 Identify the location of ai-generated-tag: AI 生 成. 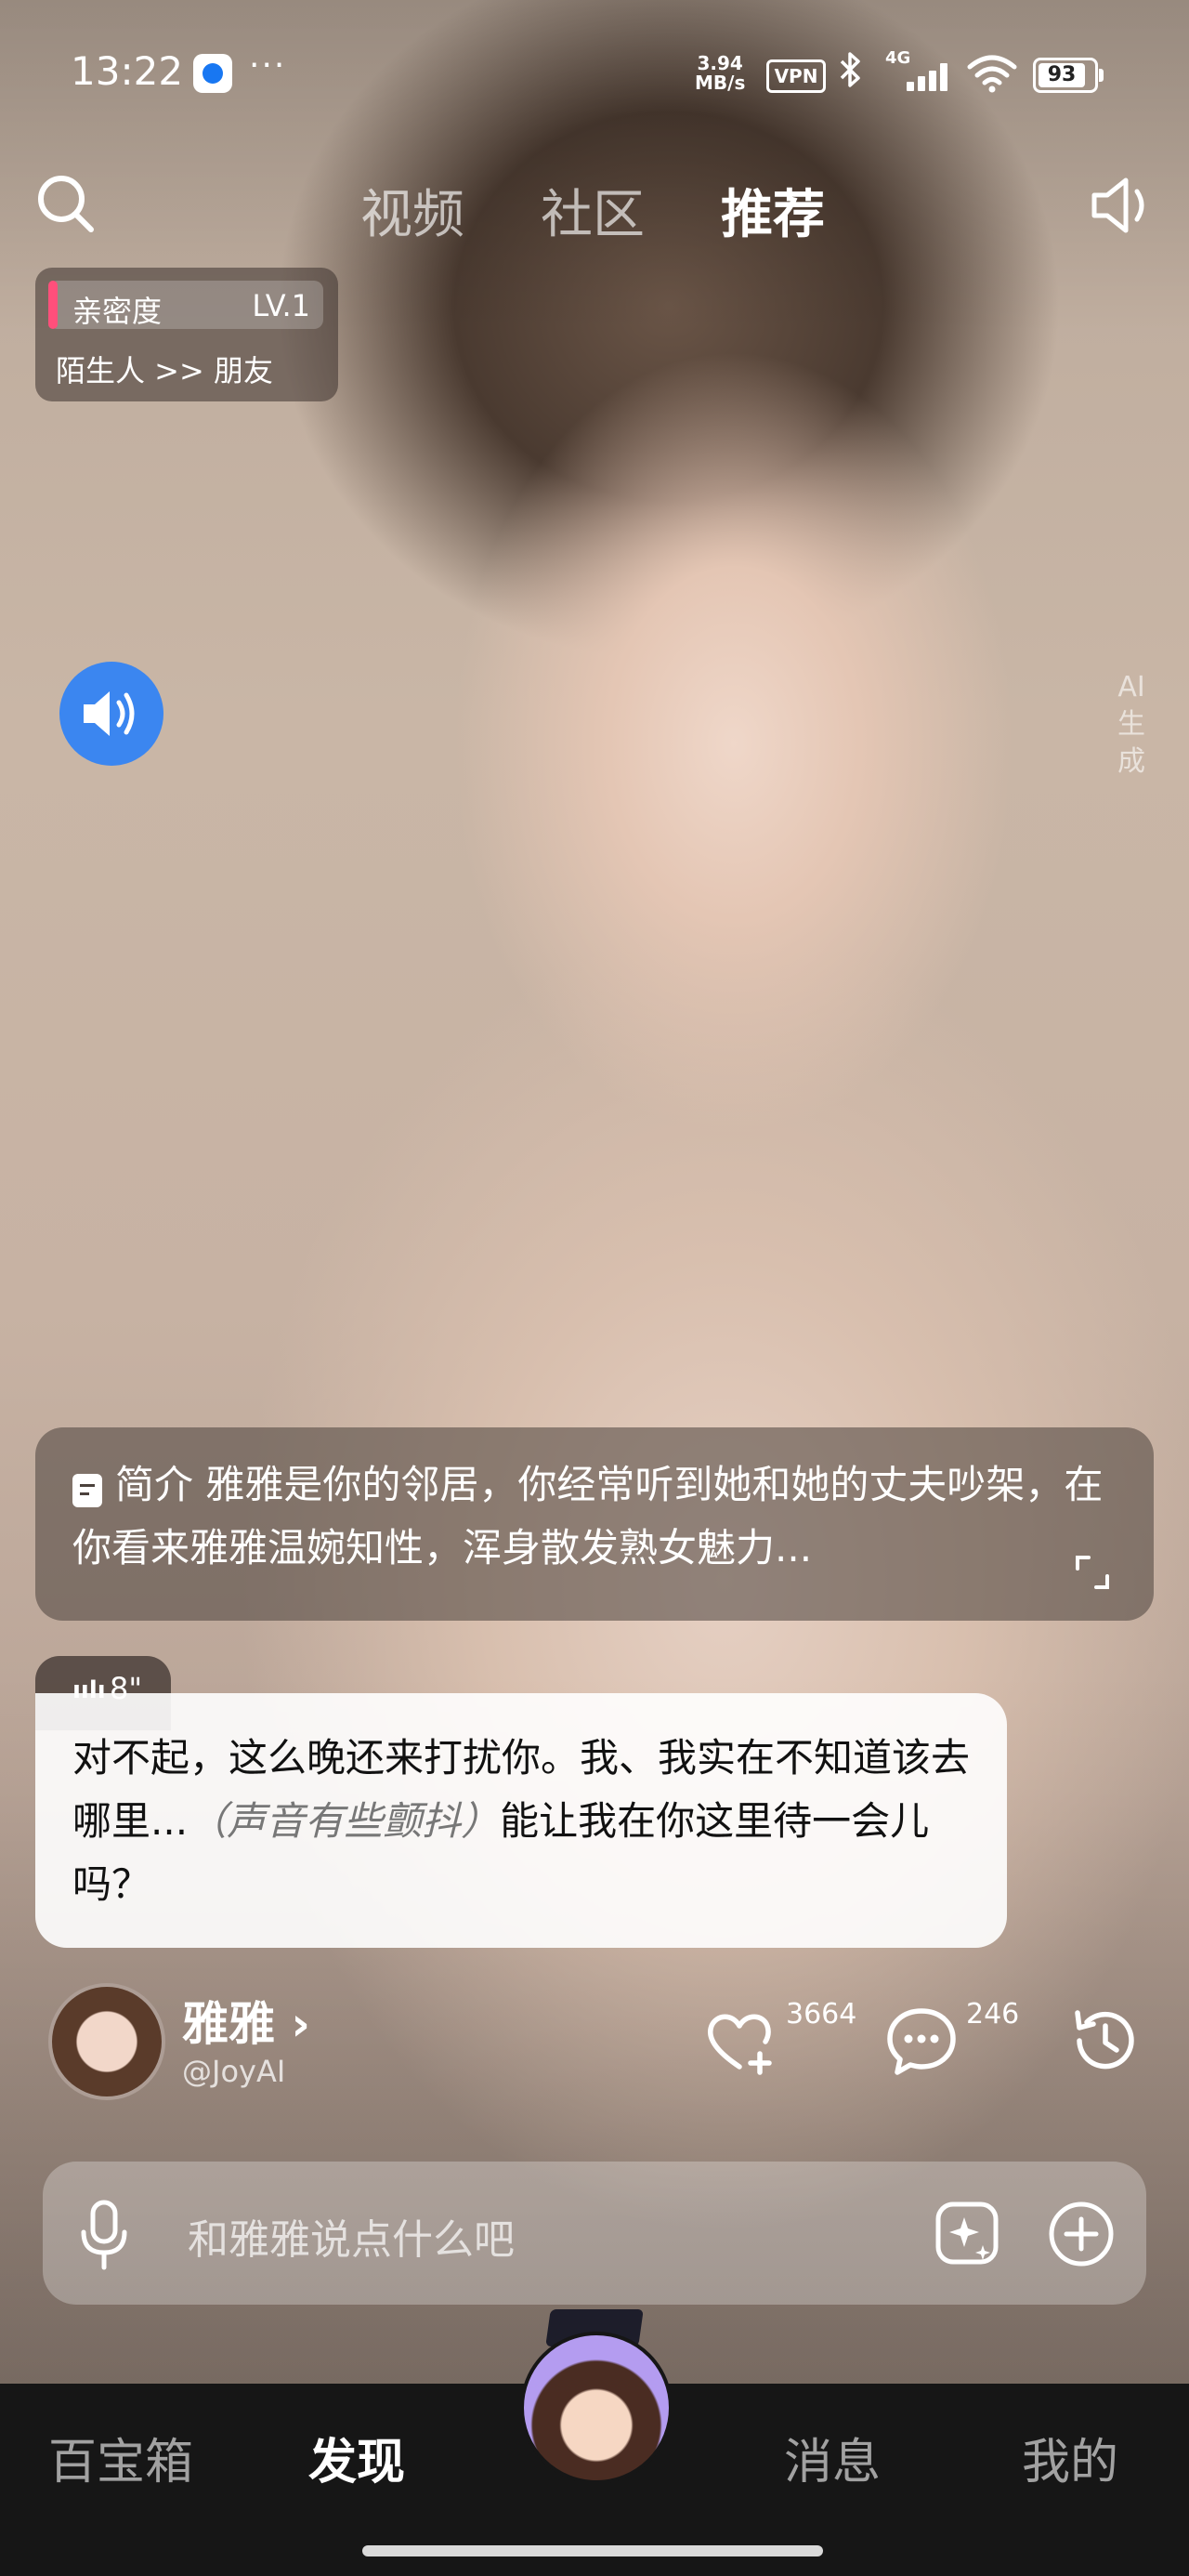
(1132, 725).